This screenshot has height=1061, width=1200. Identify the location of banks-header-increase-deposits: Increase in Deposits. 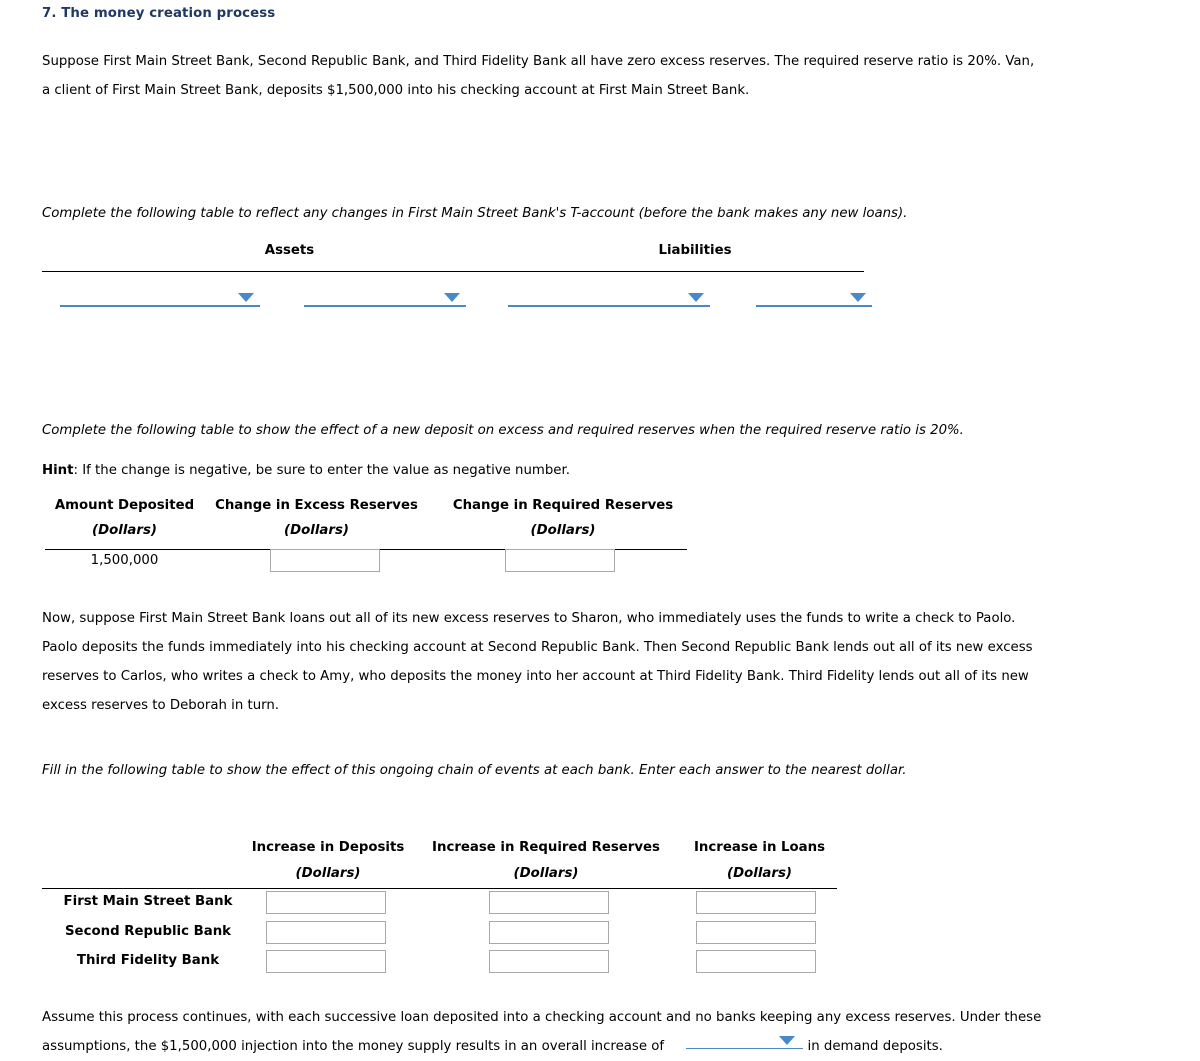
(328, 847).